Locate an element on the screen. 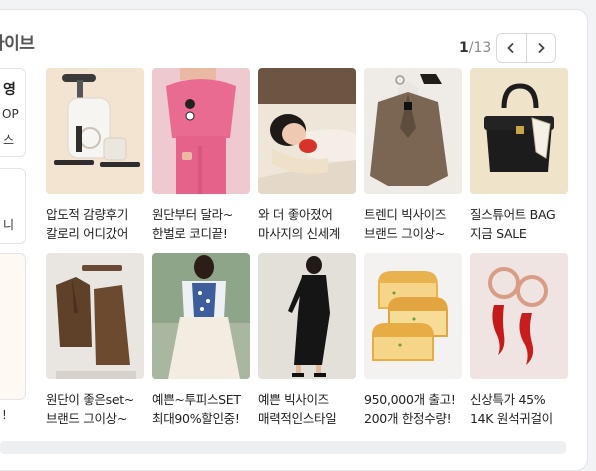 This screenshot has height=471, width=596. page-total: /13 is located at coordinates (480, 48).